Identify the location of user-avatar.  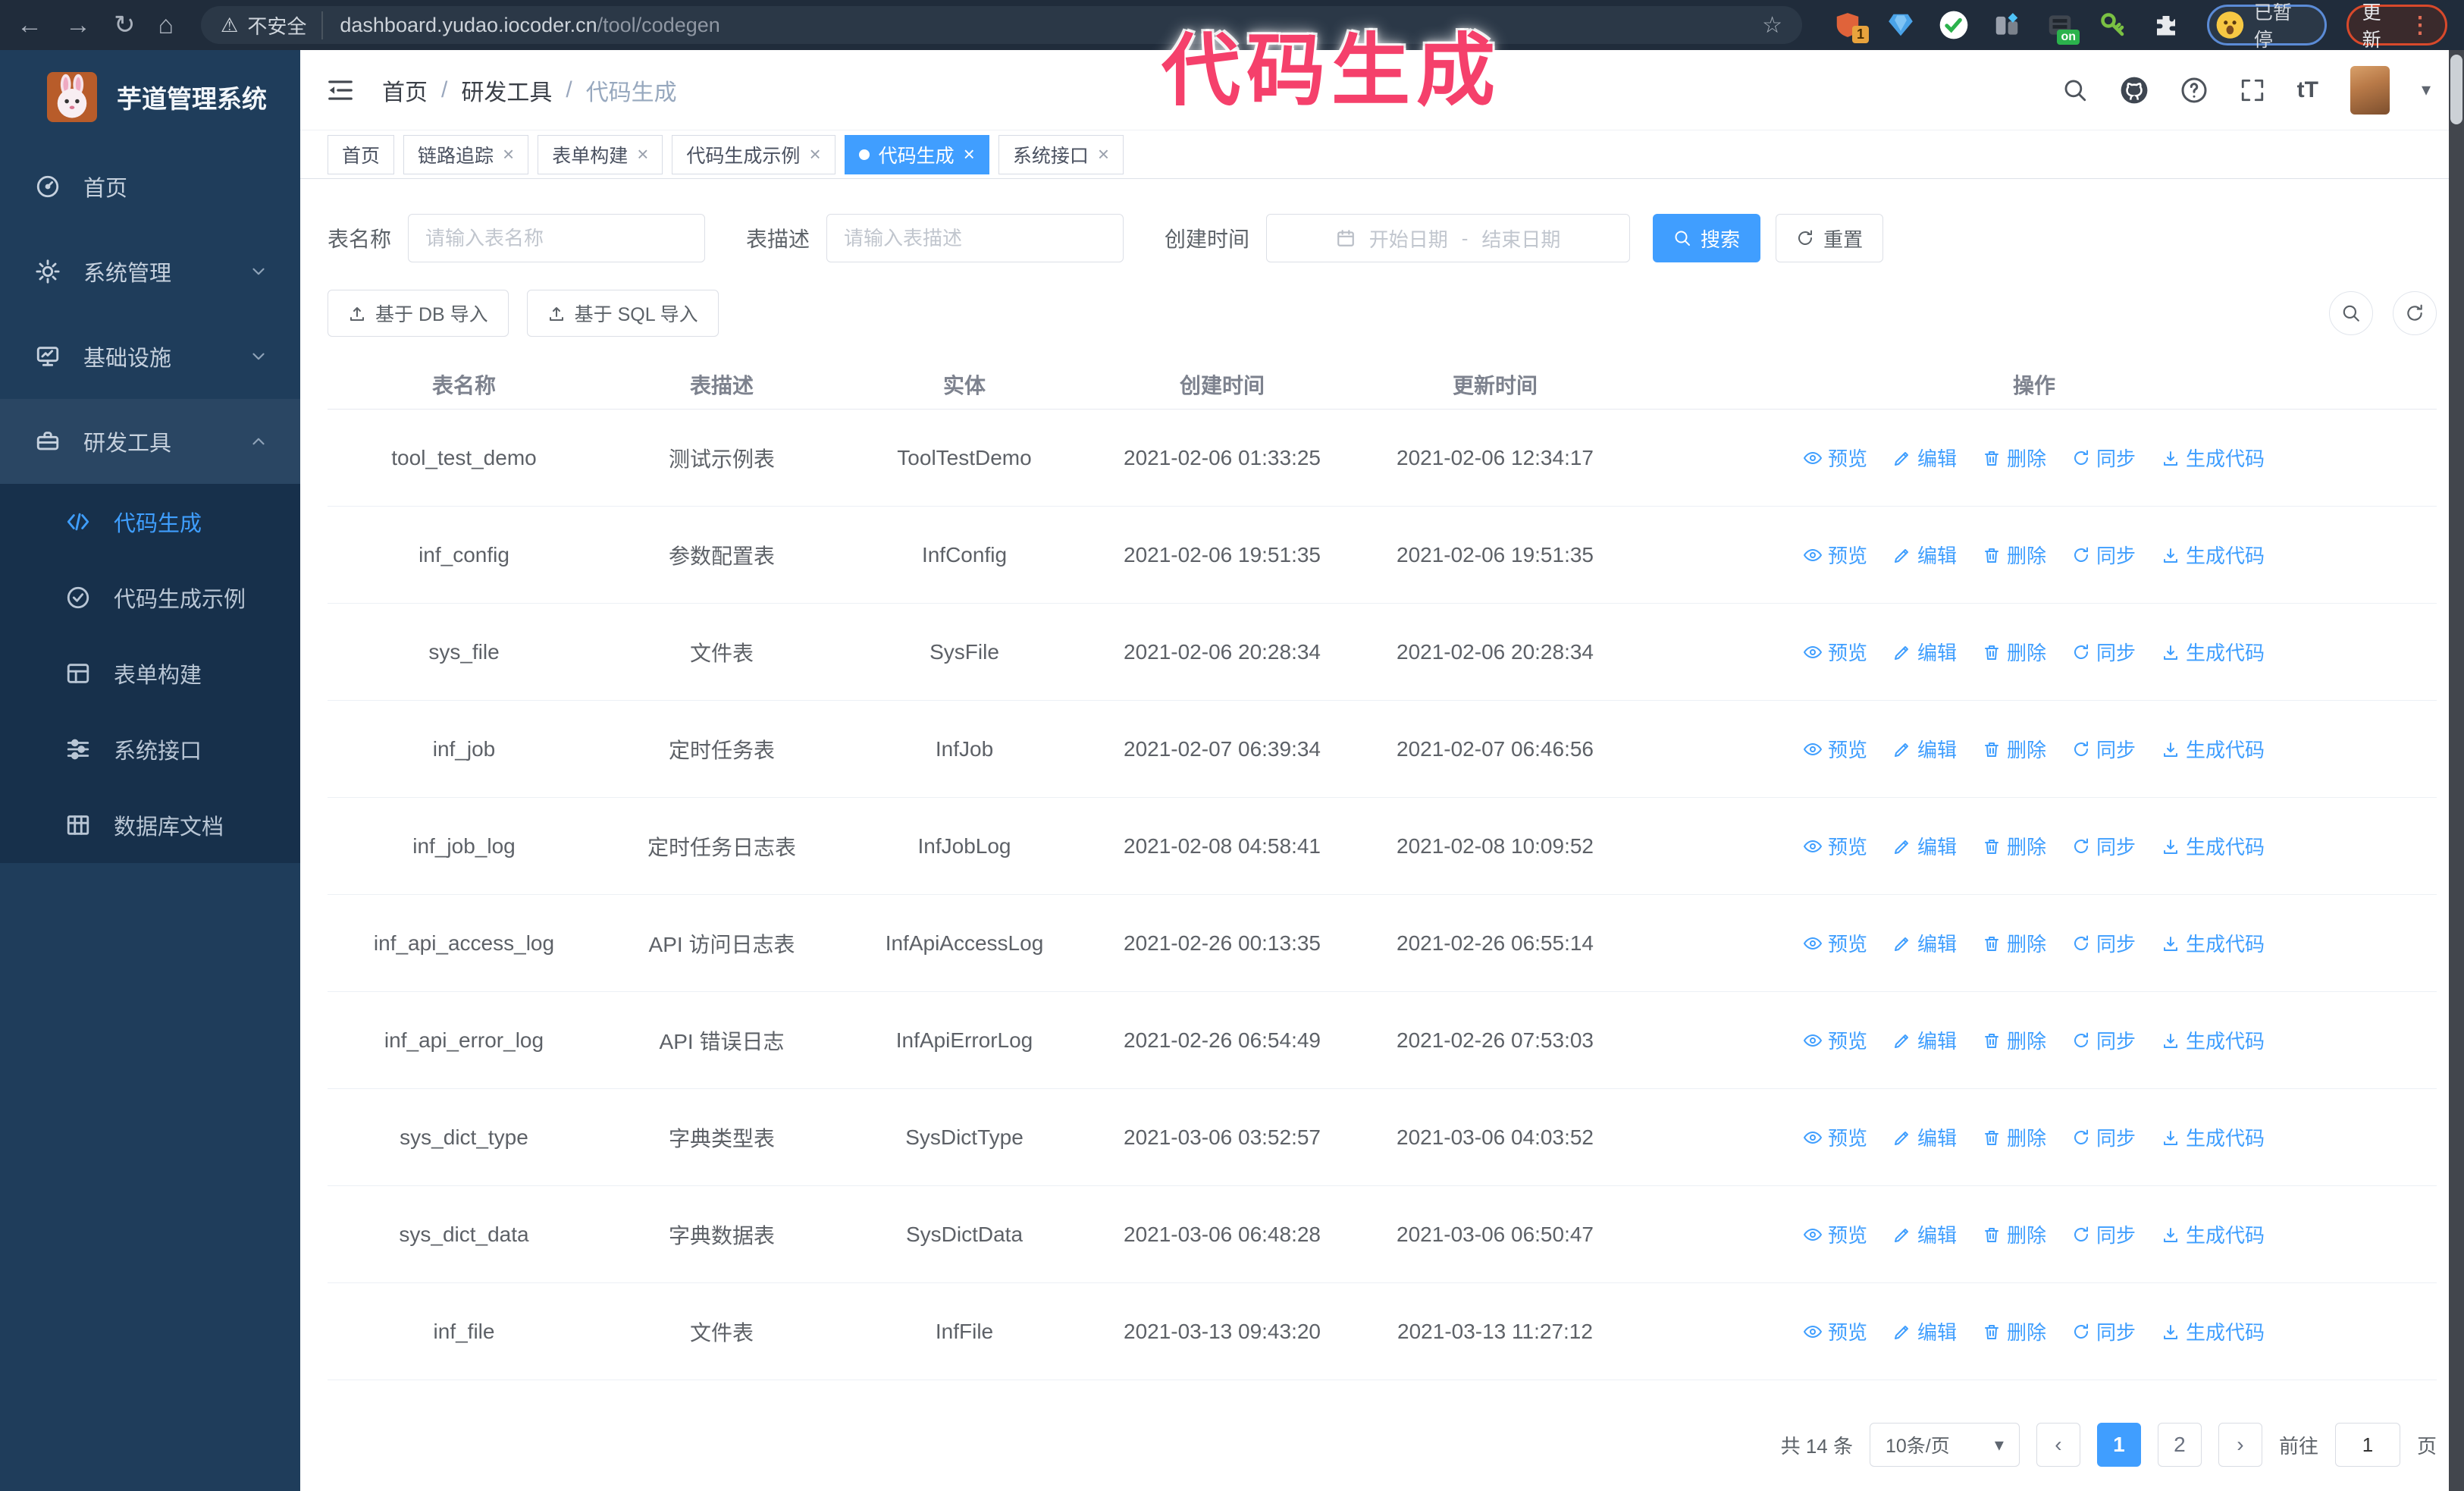
(2370, 90).